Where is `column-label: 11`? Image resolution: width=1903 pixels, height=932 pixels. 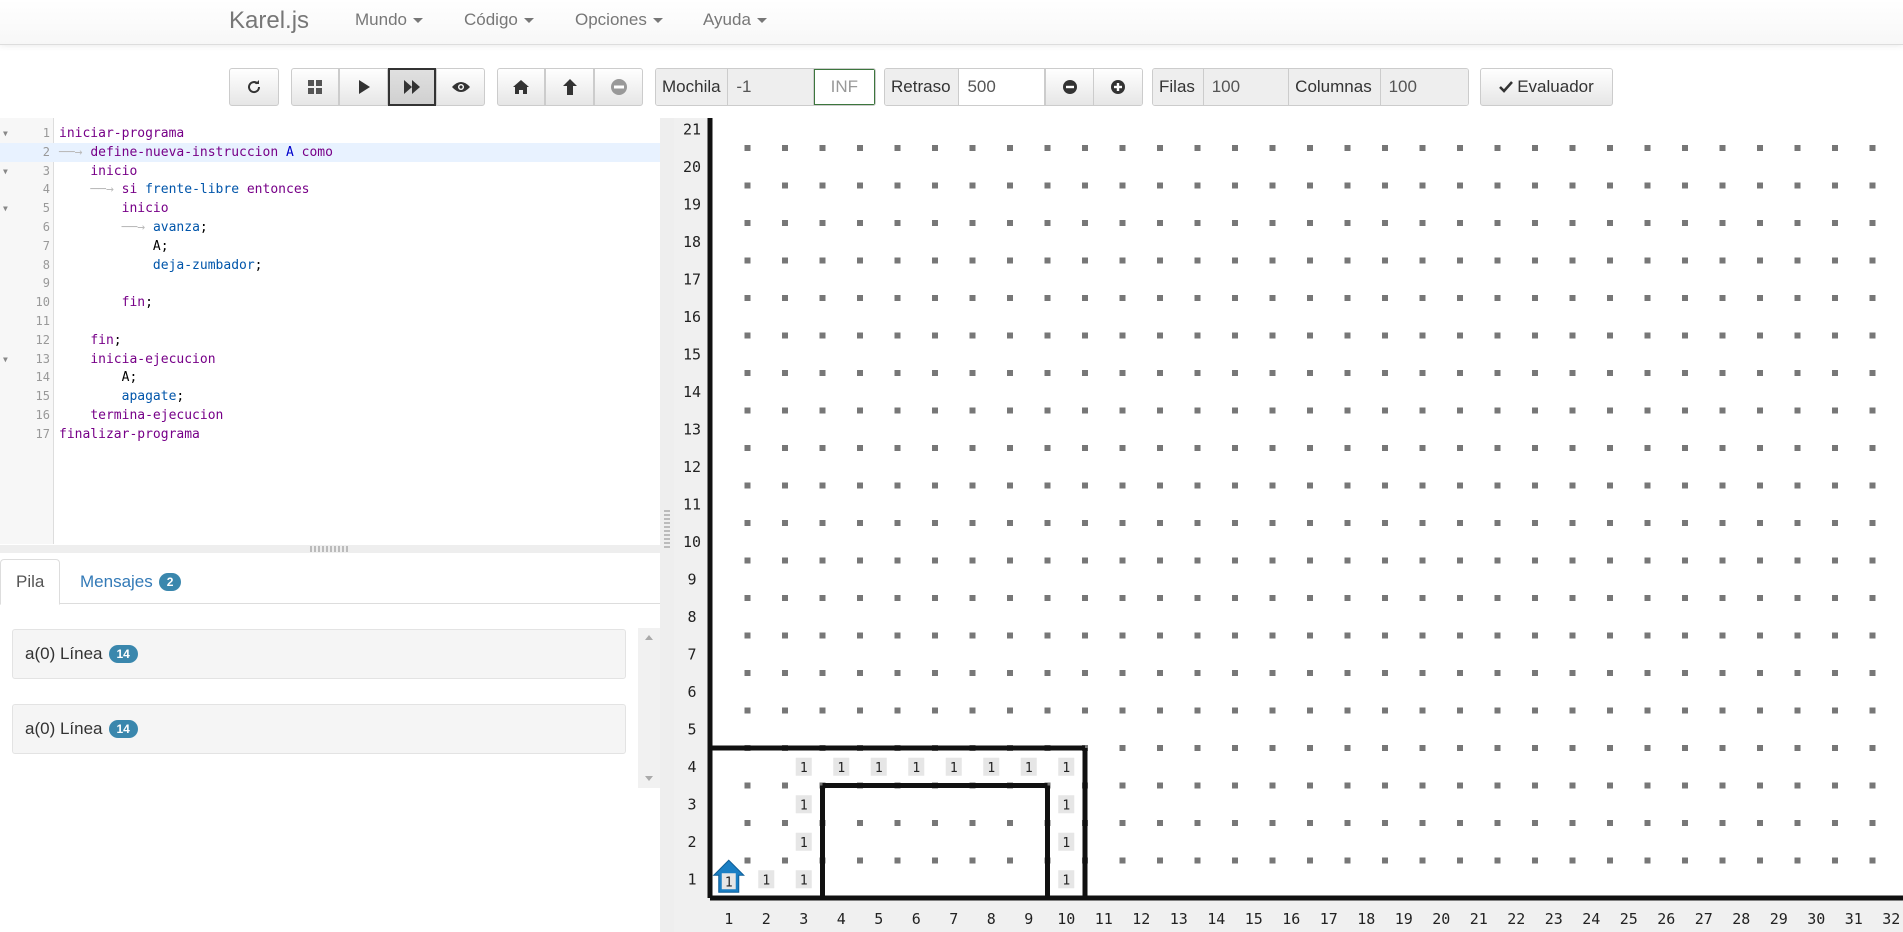 column-label: 11 is located at coordinates (1104, 919).